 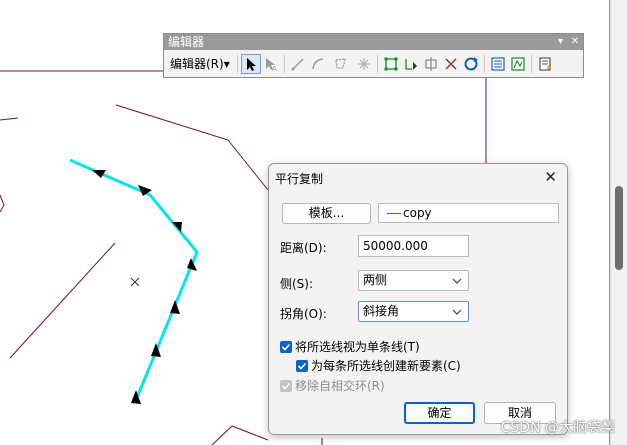 I want to click on create-features-icon, so click(x=545, y=64).